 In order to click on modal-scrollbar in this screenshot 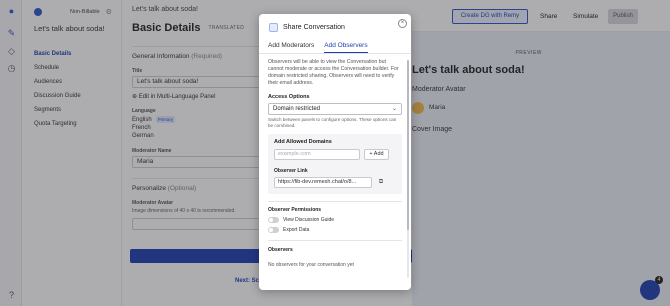, I will do `click(408, 169)`.